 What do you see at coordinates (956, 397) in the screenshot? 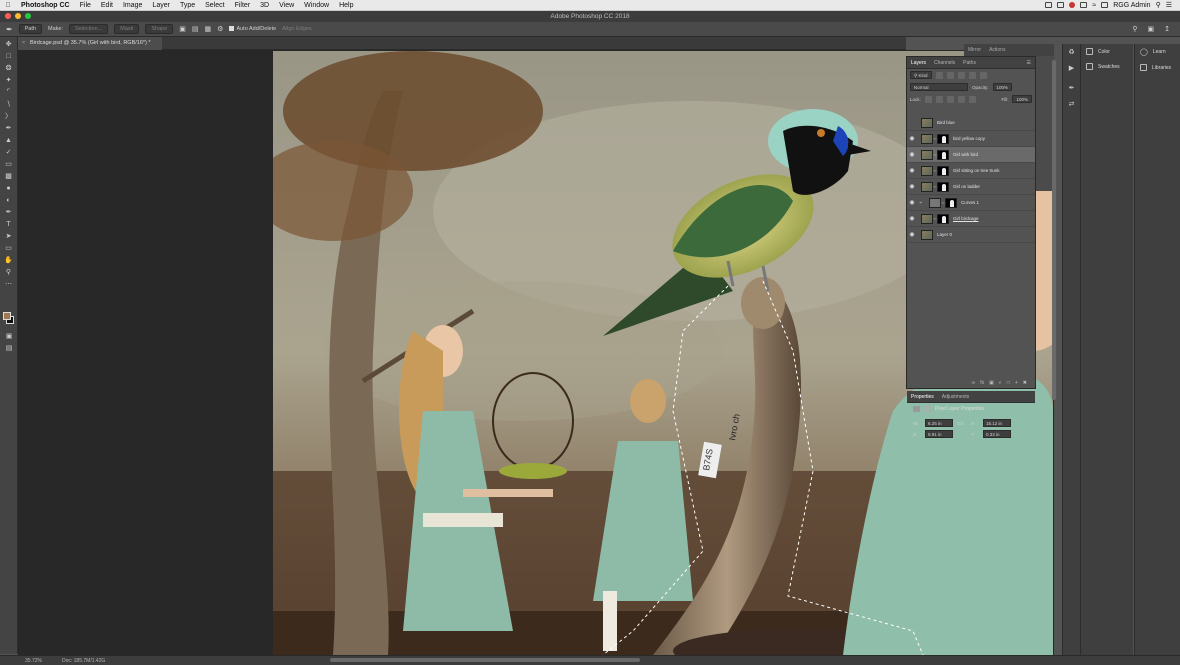
I see `tab-adjustments: Adjustments` at bounding box center [956, 397].